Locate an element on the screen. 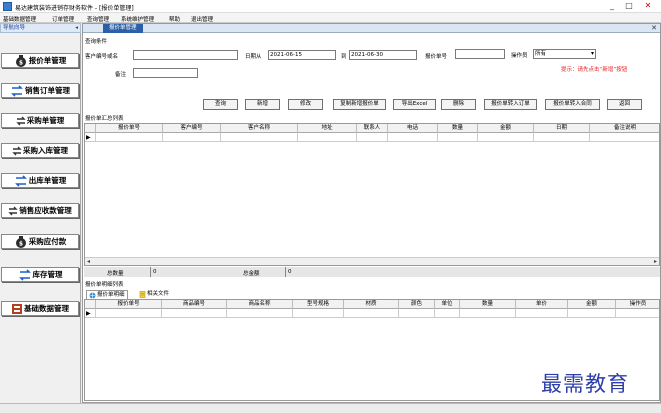 This screenshot has width=661, height=413. tab-label: 相关文件 is located at coordinates (158, 294).